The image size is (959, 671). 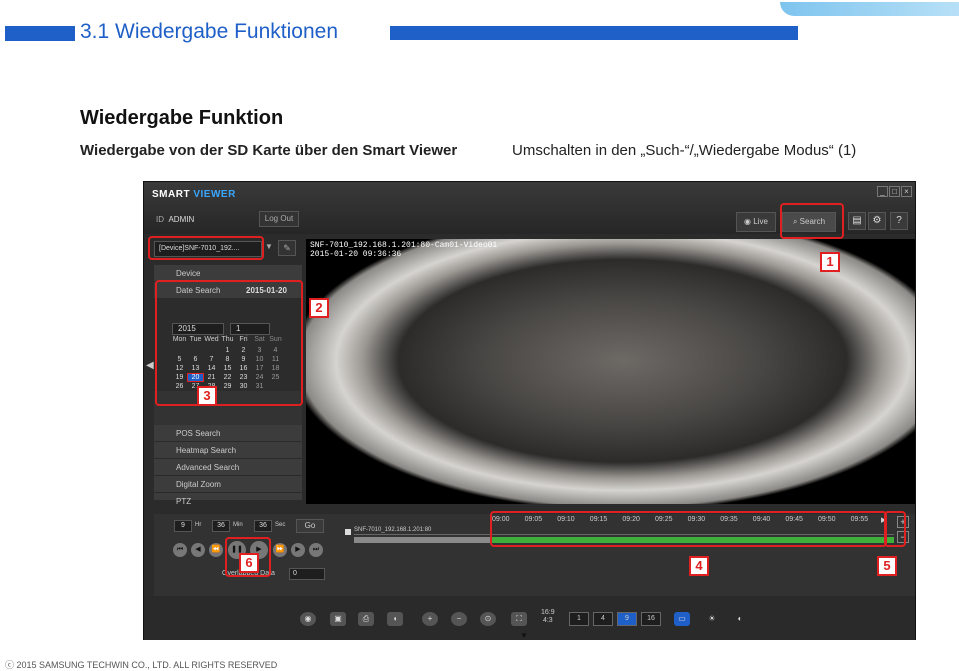 What do you see at coordinates (529, 618) in the screenshot?
I see `bottom-toolbar: ◉ ▣ ⎙ ◖ + − ⊙ ⛶ 16:9 4:3 1 4 9 16 ▭ ☀ ◐` at bounding box center [529, 618].